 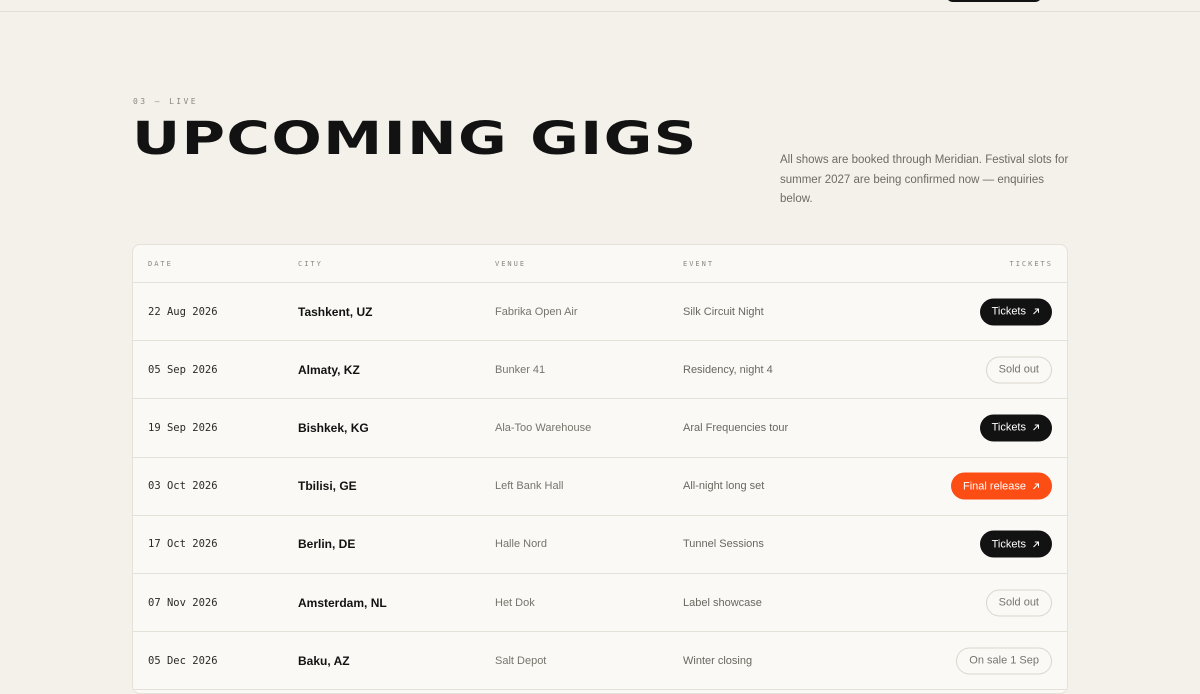 I want to click on section-eyebrow: 03 — LIVE, so click(x=165, y=101).